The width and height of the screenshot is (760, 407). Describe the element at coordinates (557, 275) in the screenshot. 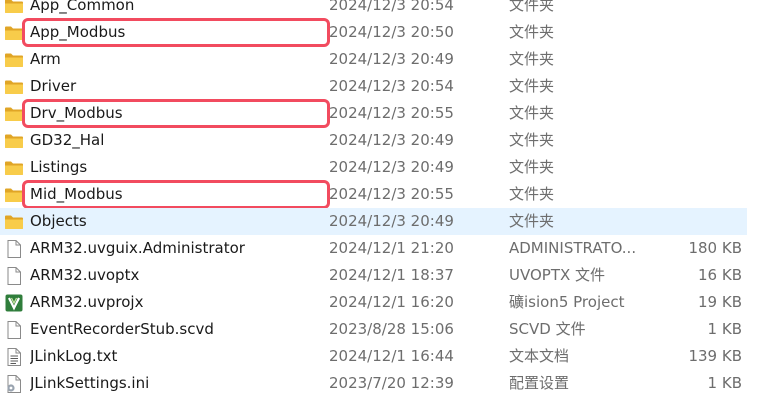

I see `file-type: UVOPTX 文件` at that location.